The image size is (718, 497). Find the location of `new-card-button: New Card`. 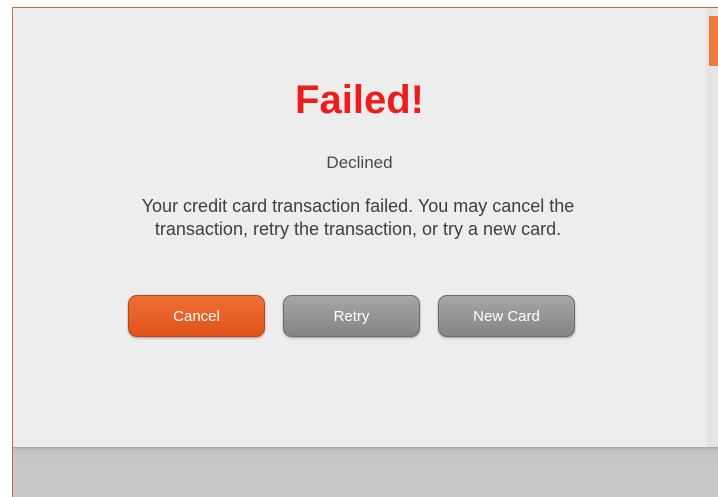

new-card-button: New Card is located at coordinates (506, 316).